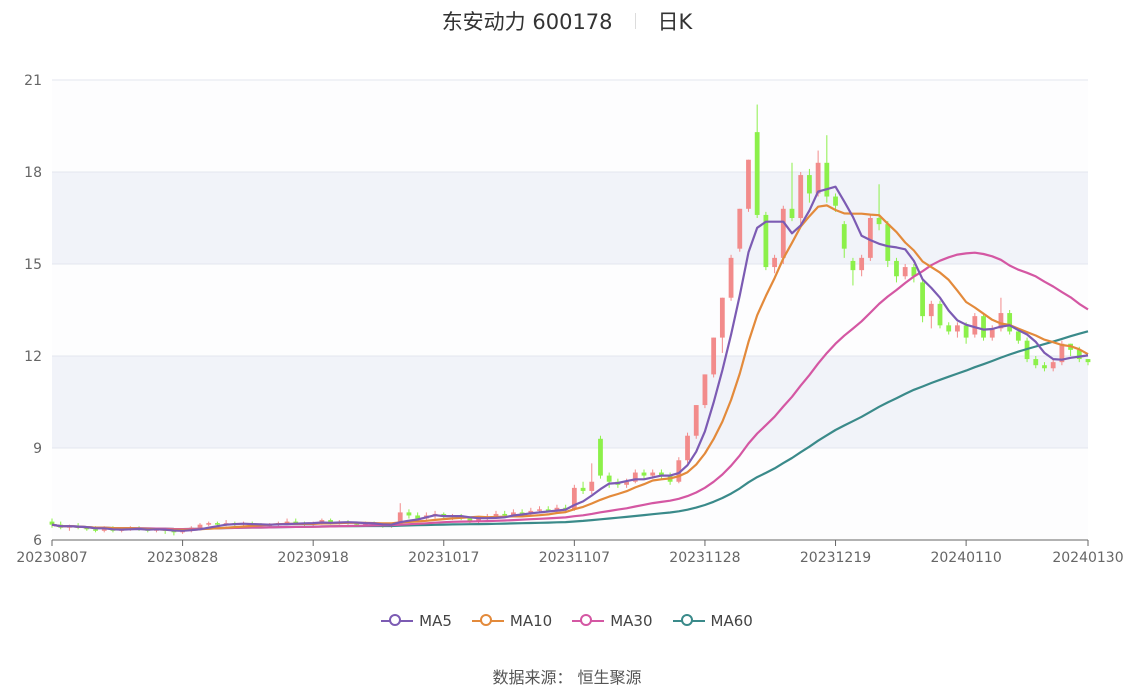  Describe the element at coordinates (37, 541) in the screenshot. I see `y-tick-label: 6` at that location.